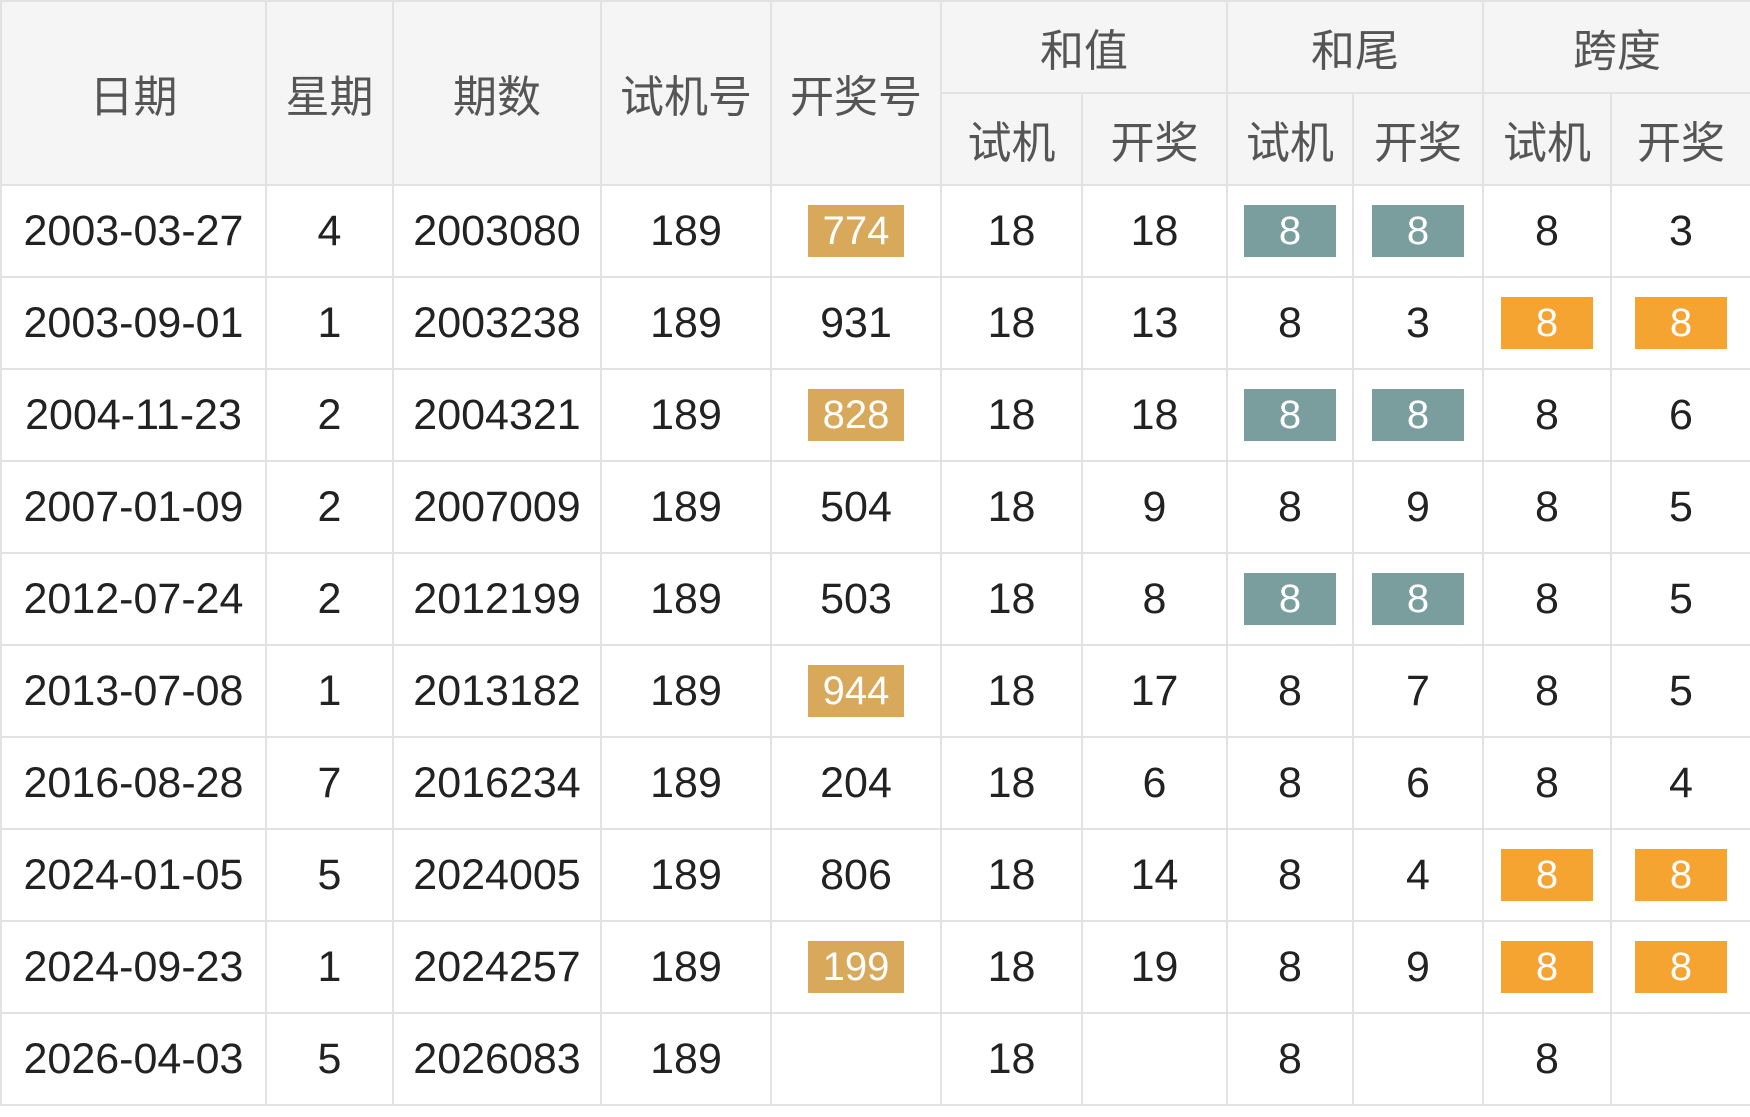  I want to click on cell-weekday: 1, so click(329, 967).